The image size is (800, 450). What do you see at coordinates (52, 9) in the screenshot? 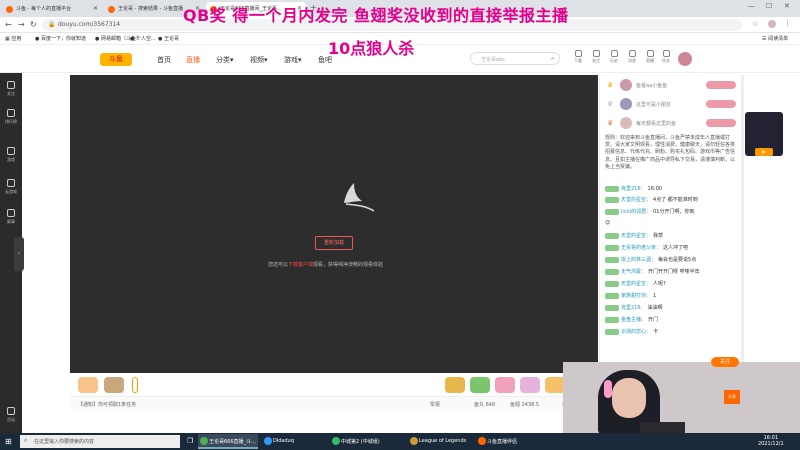
I see `browser-tab: 斗鱼 - 每个人的直播平台 ✕` at bounding box center [52, 9].